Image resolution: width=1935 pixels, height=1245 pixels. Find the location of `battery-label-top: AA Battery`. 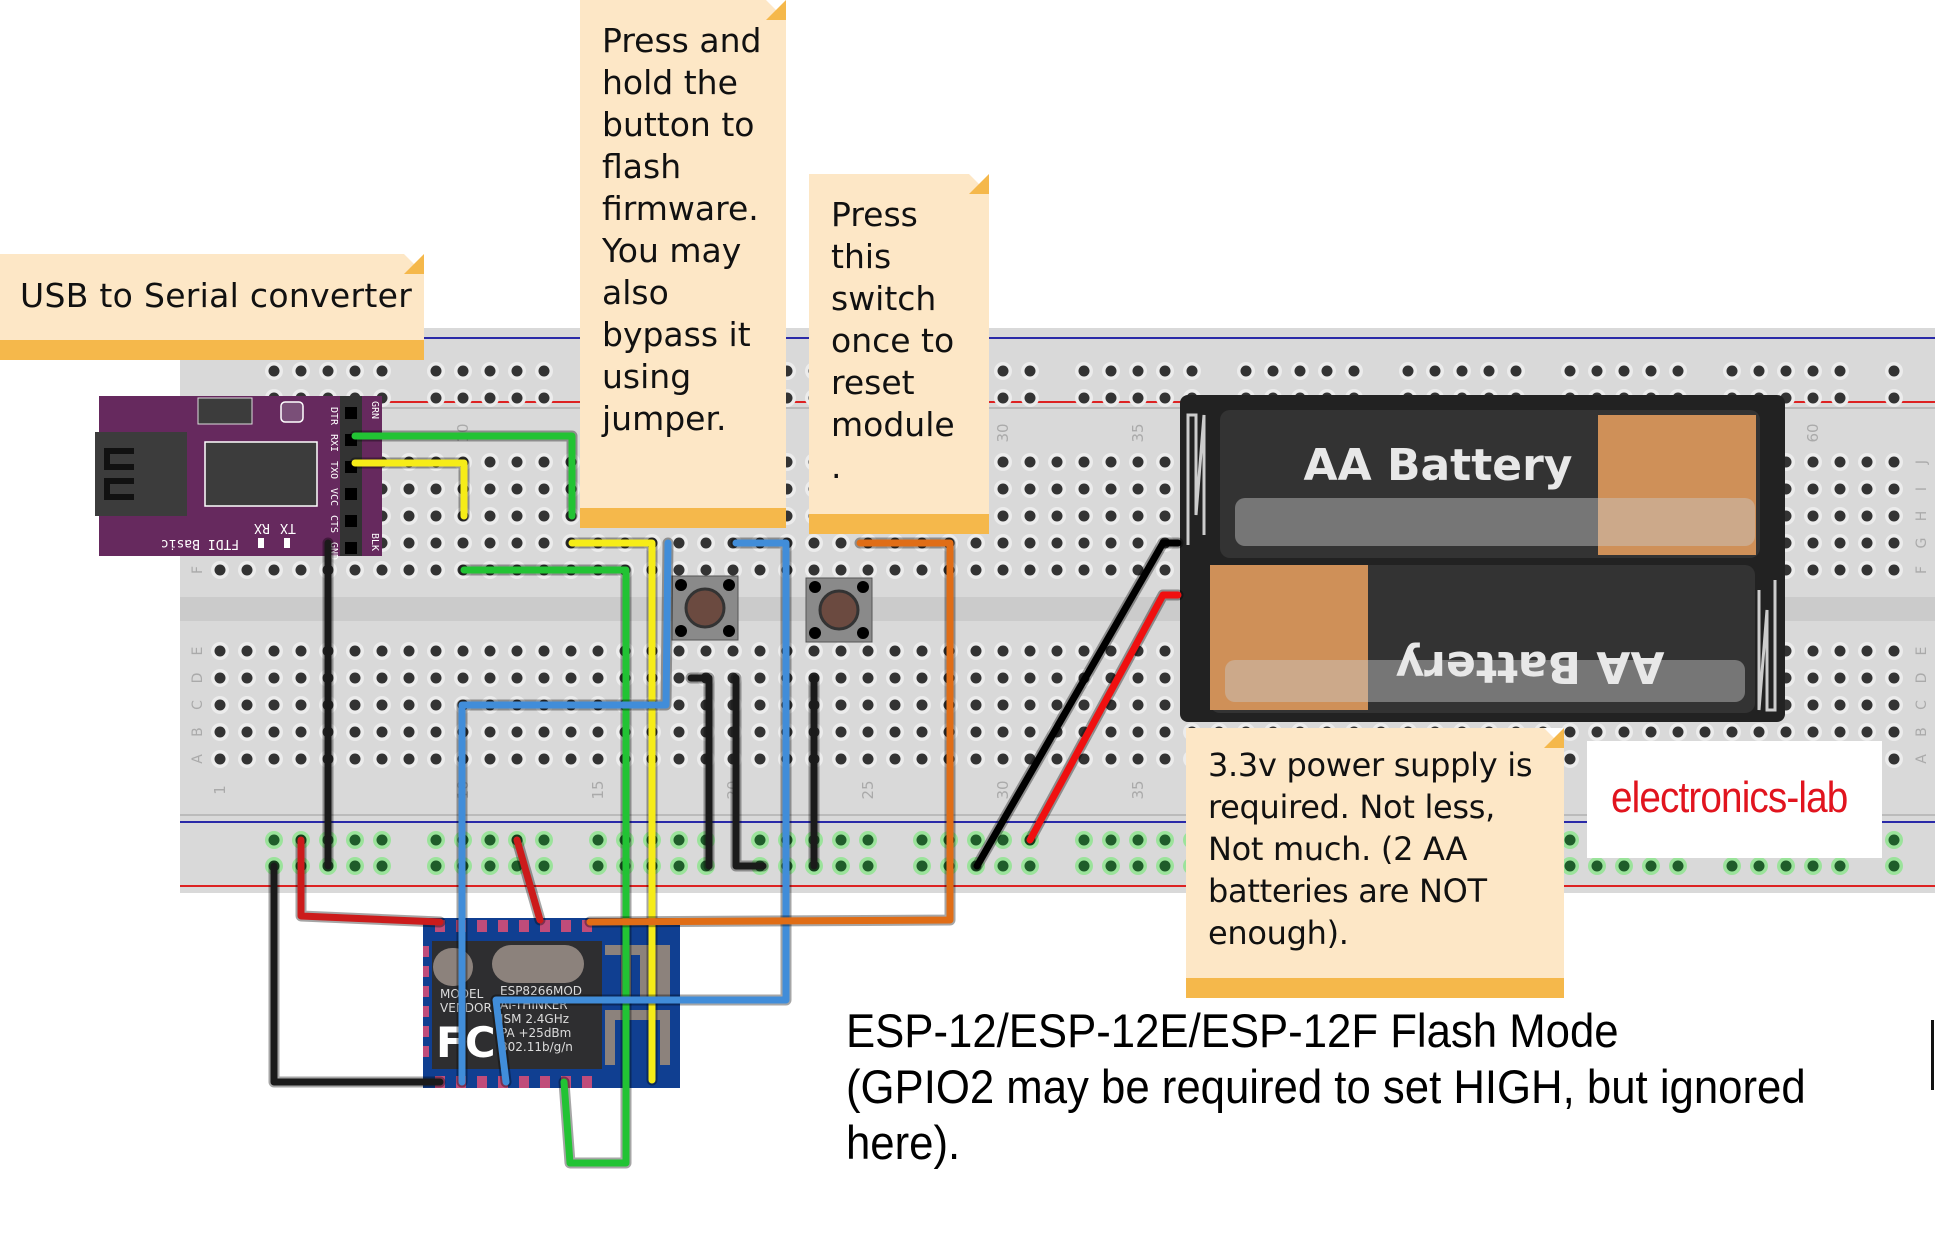

battery-label-top: AA Battery is located at coordinates (1438, 465).